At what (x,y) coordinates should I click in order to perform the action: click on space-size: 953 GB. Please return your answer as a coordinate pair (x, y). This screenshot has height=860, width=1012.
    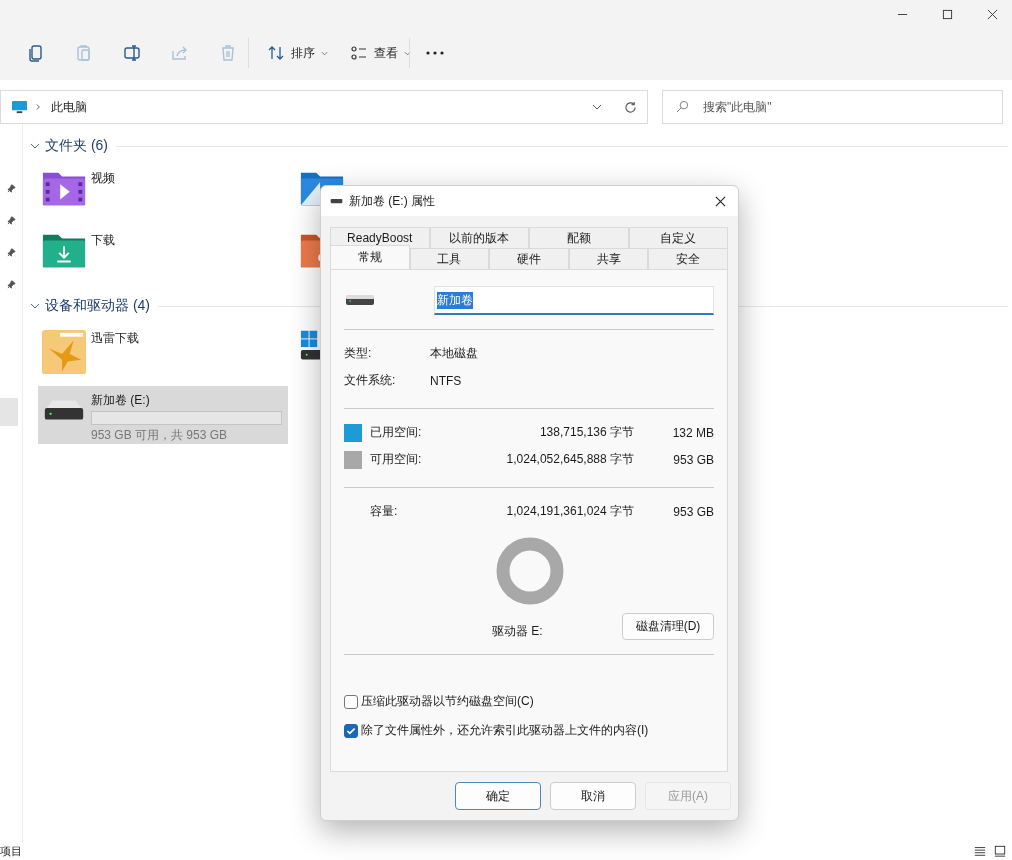
    Looking at the image, I should click on (693, 459).